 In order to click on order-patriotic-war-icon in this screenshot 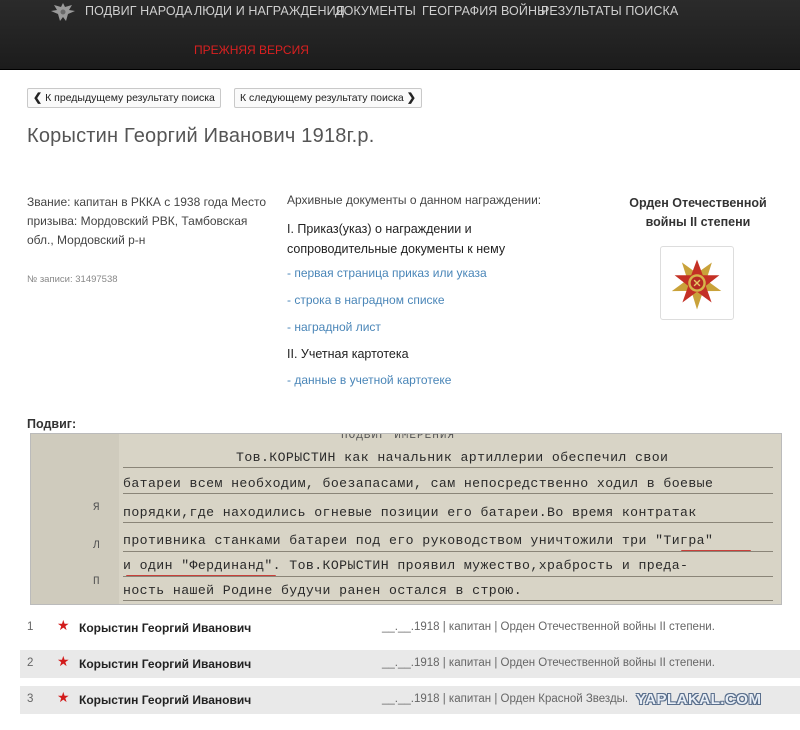, I will do `click(696, 284)`.